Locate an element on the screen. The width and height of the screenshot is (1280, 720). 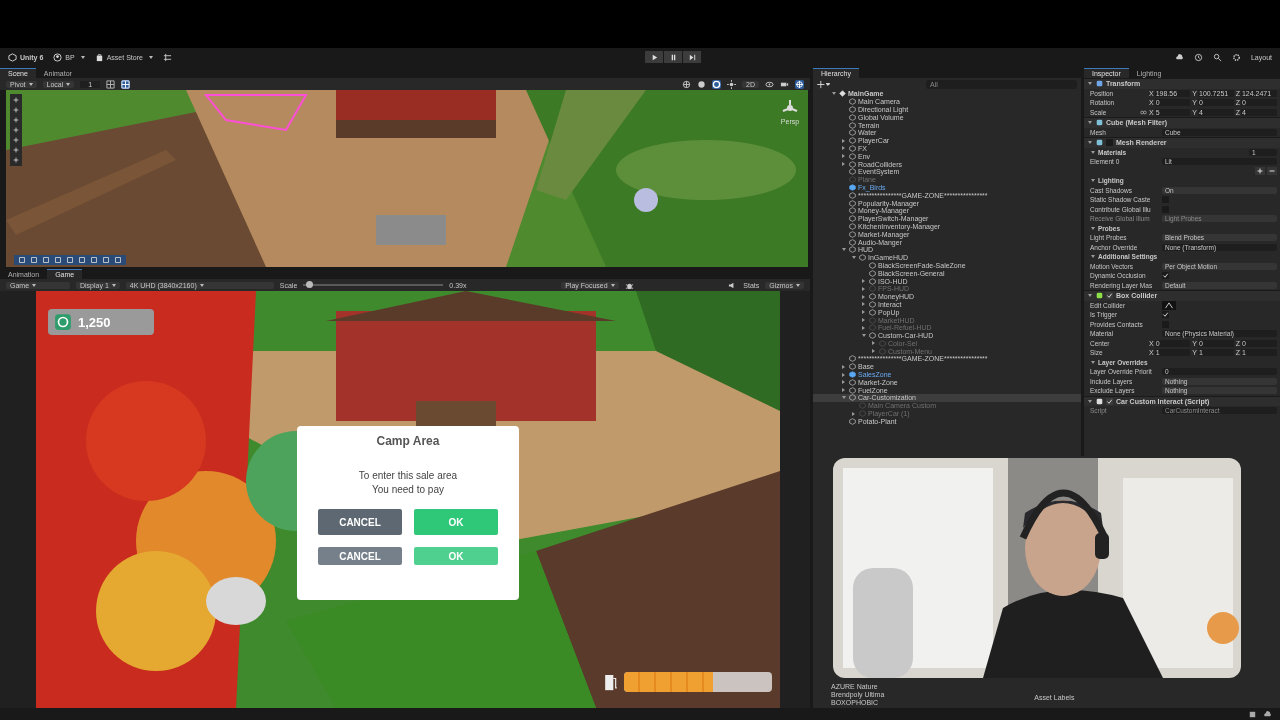
dollar-icon is located at coordinates (63, 322).